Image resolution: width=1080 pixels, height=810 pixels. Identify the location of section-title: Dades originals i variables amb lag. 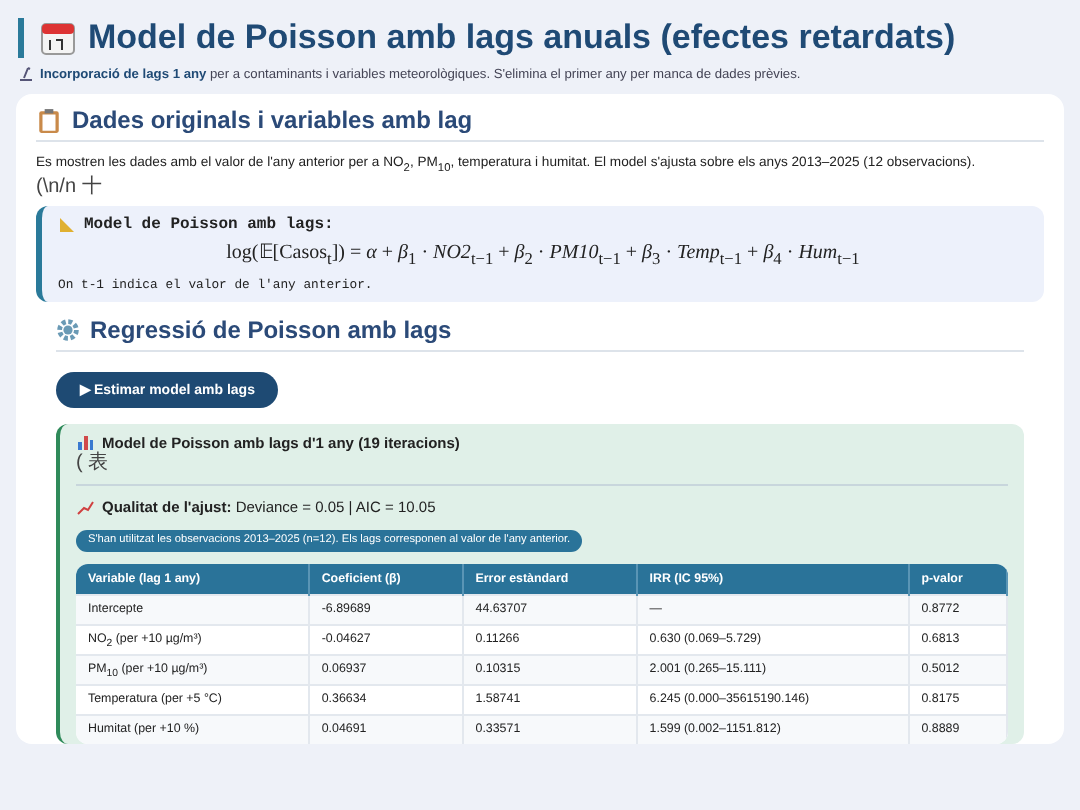
(272, 120).